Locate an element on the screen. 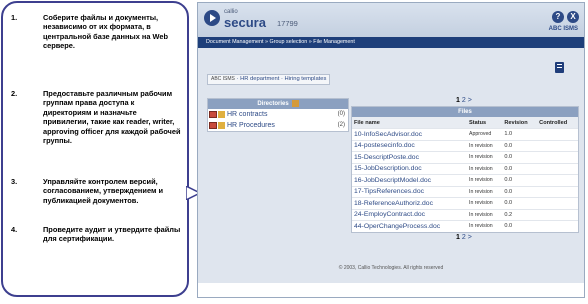 This screenshot has width=588, height=304. file-name: 15-DescriptPoste.doc is located at coordinates (410, 157).